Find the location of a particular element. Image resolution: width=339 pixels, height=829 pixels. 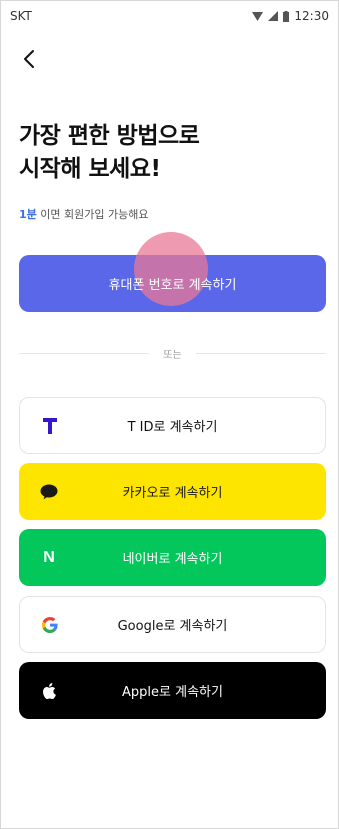

signup-subtitle: 1분 이면 회원가입 가능해요 is located at coordinates (83, 214).